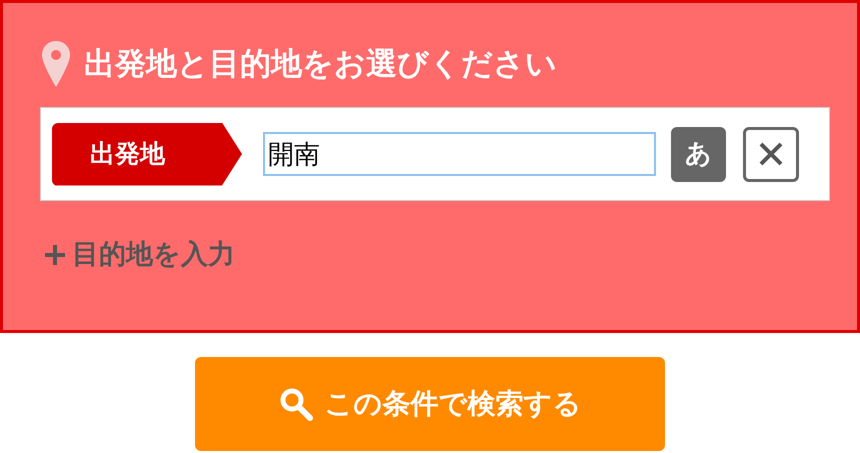 The height and width of the screenshot is (453, 860). I want to click on origin-label: 出発地, so click(147, 154).